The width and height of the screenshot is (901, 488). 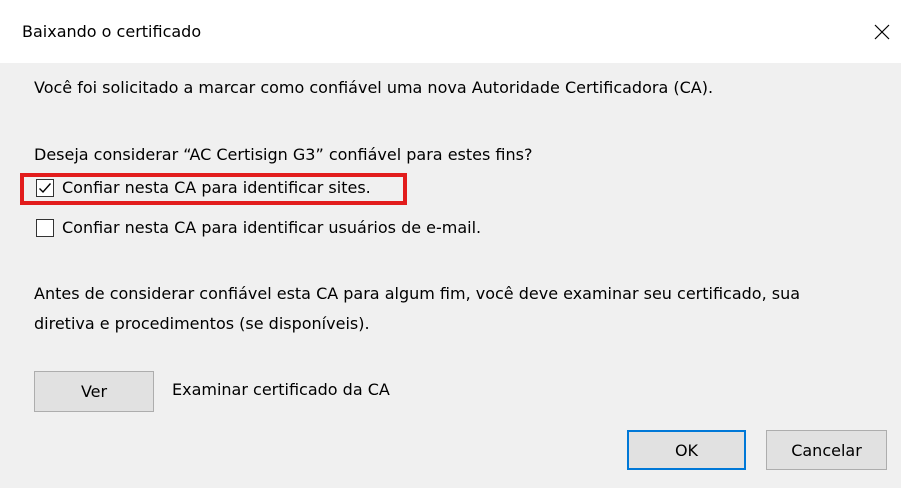 What do you see at coordinates (216, 188) in the screenshot?
I see `checkbox-label-sites: Confiar nesta CA para identificar sites.` at bounding box center [216, 188].